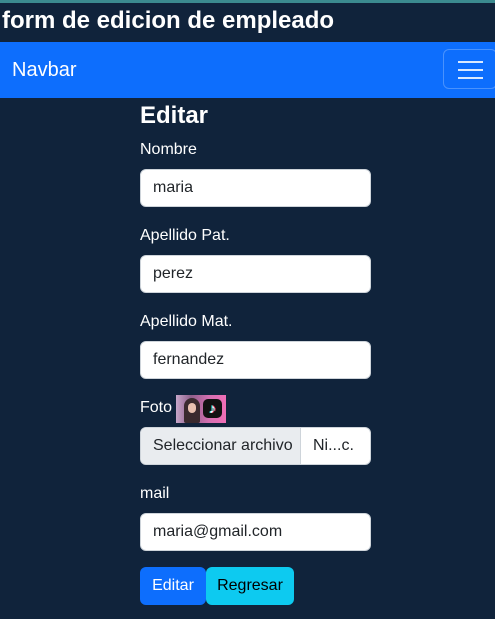  I want to click on mail-input, so click(255, 532).